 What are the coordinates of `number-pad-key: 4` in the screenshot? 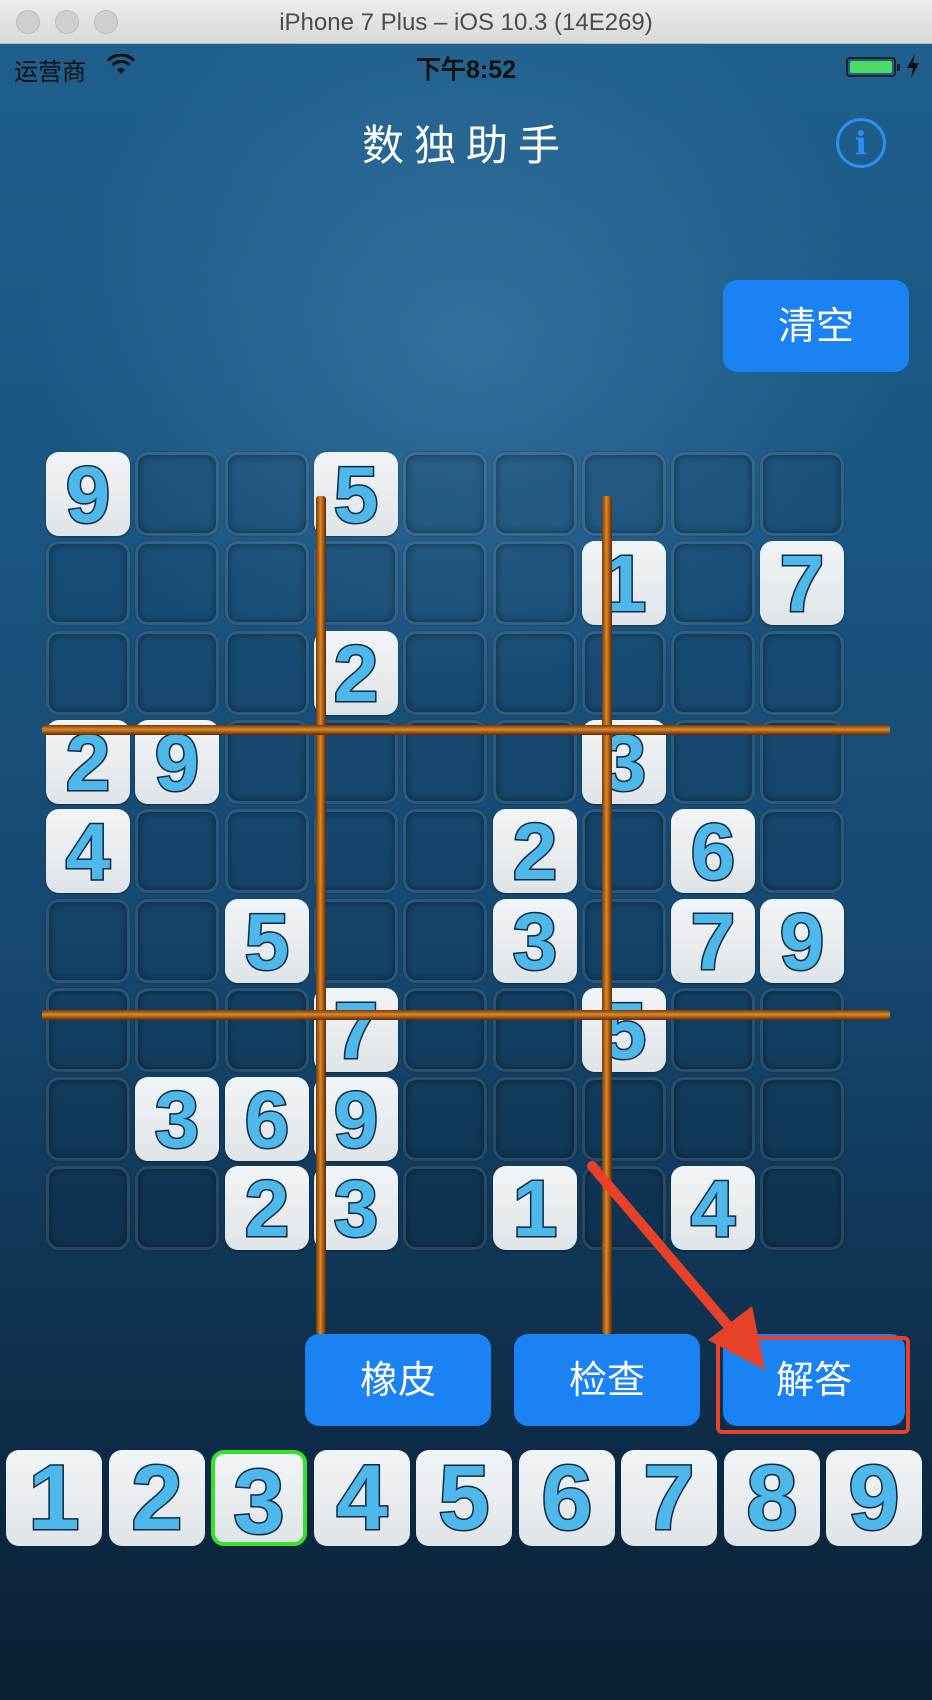 It's located at (362, 1498).